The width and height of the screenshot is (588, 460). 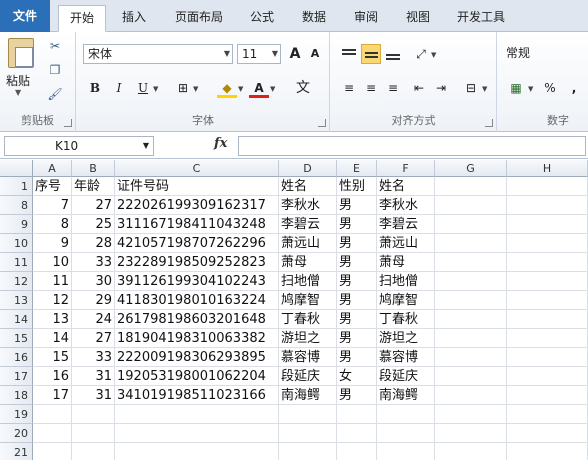 What do you see at coordinates (308, 262) in the screenshot?
I see `cell: 萧母` at bounding box center [308, 262].